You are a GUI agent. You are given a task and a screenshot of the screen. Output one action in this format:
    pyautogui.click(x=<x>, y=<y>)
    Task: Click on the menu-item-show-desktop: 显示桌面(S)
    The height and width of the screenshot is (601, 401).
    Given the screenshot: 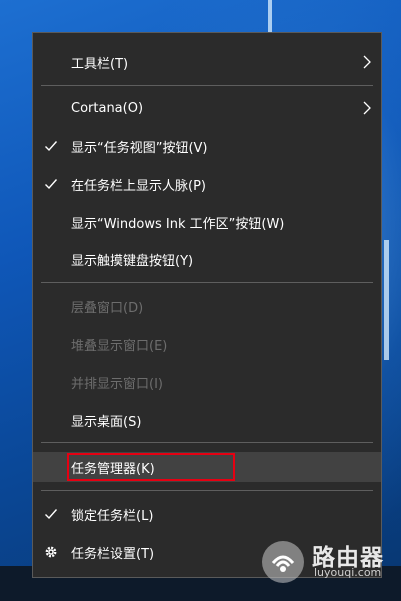 What is the action you would take?
    pyautogui.click(x=207, y=420)
    